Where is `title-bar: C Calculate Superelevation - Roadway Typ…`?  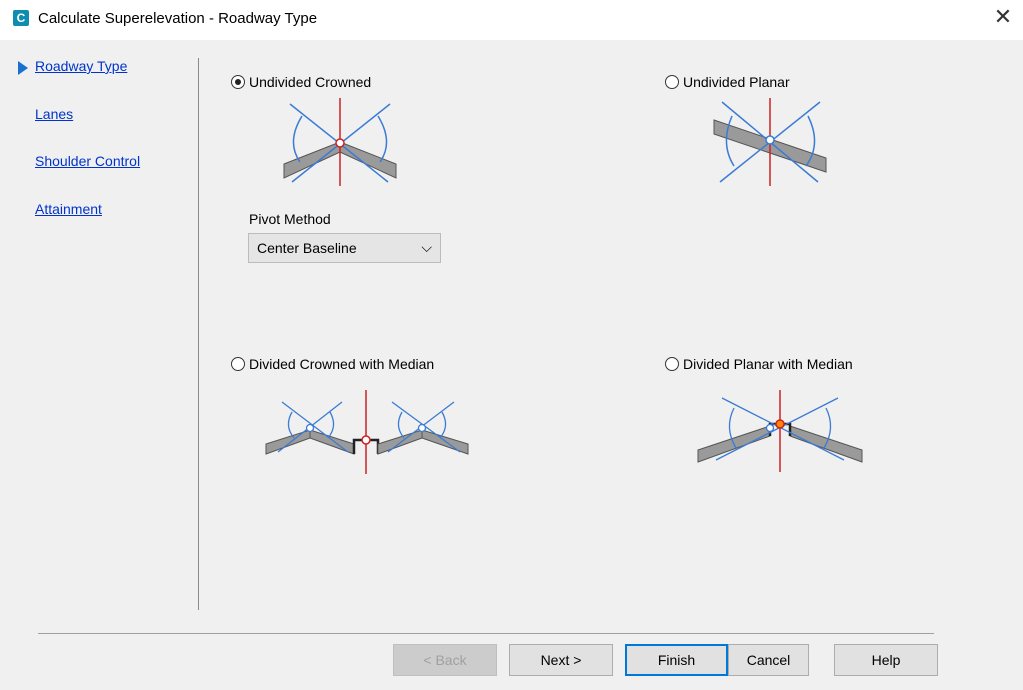
title-bar: C Calculate Superelevation - Roadway Typ… is located at coordinates (511, 20).